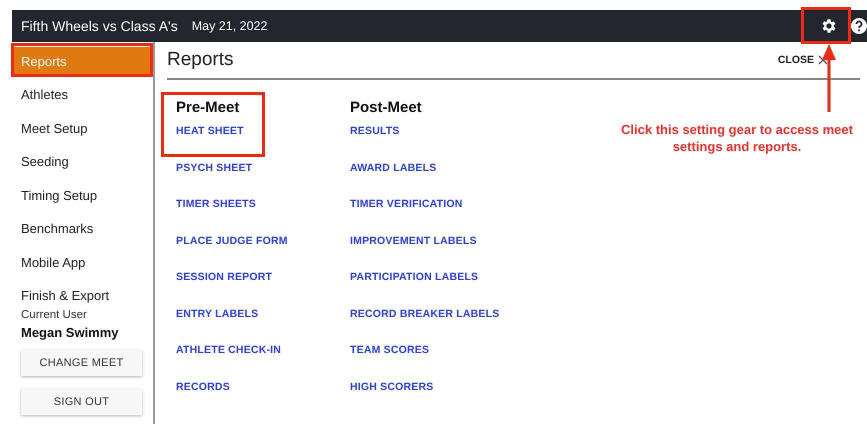 The width and height of the screenshot is (867, 424). What do you see at coordinates (258, 326) in the screenshot?
I see `report-link: ENTRY LABELS` at bounding box center [258, 326].